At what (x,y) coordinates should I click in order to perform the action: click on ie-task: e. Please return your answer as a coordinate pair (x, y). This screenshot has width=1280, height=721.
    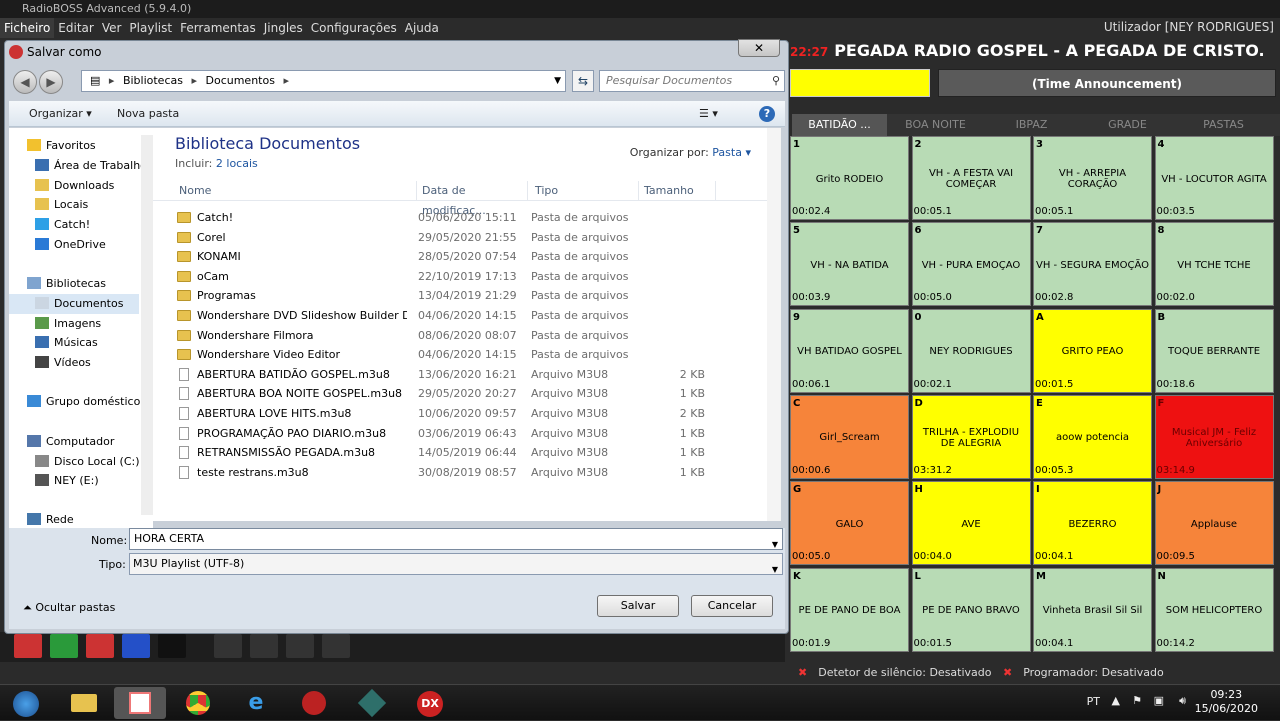
    Looking at the image, I should click on (256, 703).